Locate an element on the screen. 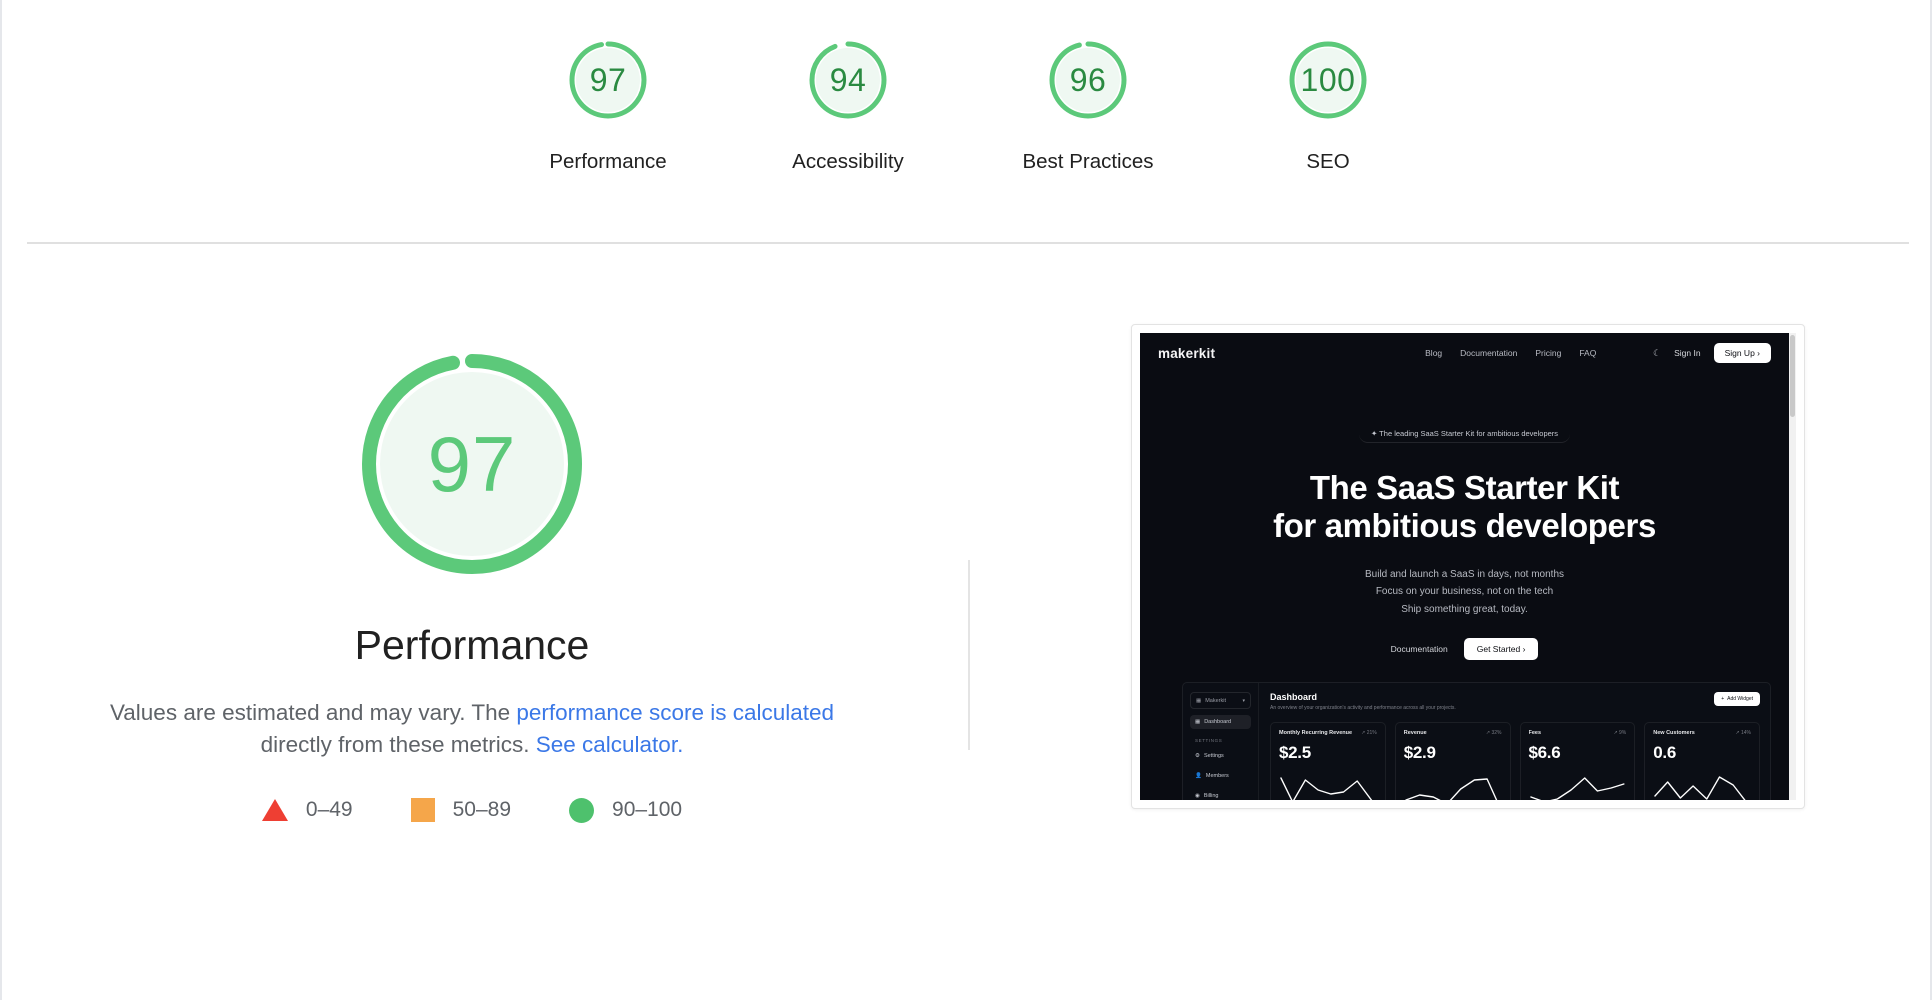 Image resolution: width=1932 pixels, height=1000 pixels. hero-subtitle-line-2: Focus on your business, not on the tech is located at coordinates (1464, 592).